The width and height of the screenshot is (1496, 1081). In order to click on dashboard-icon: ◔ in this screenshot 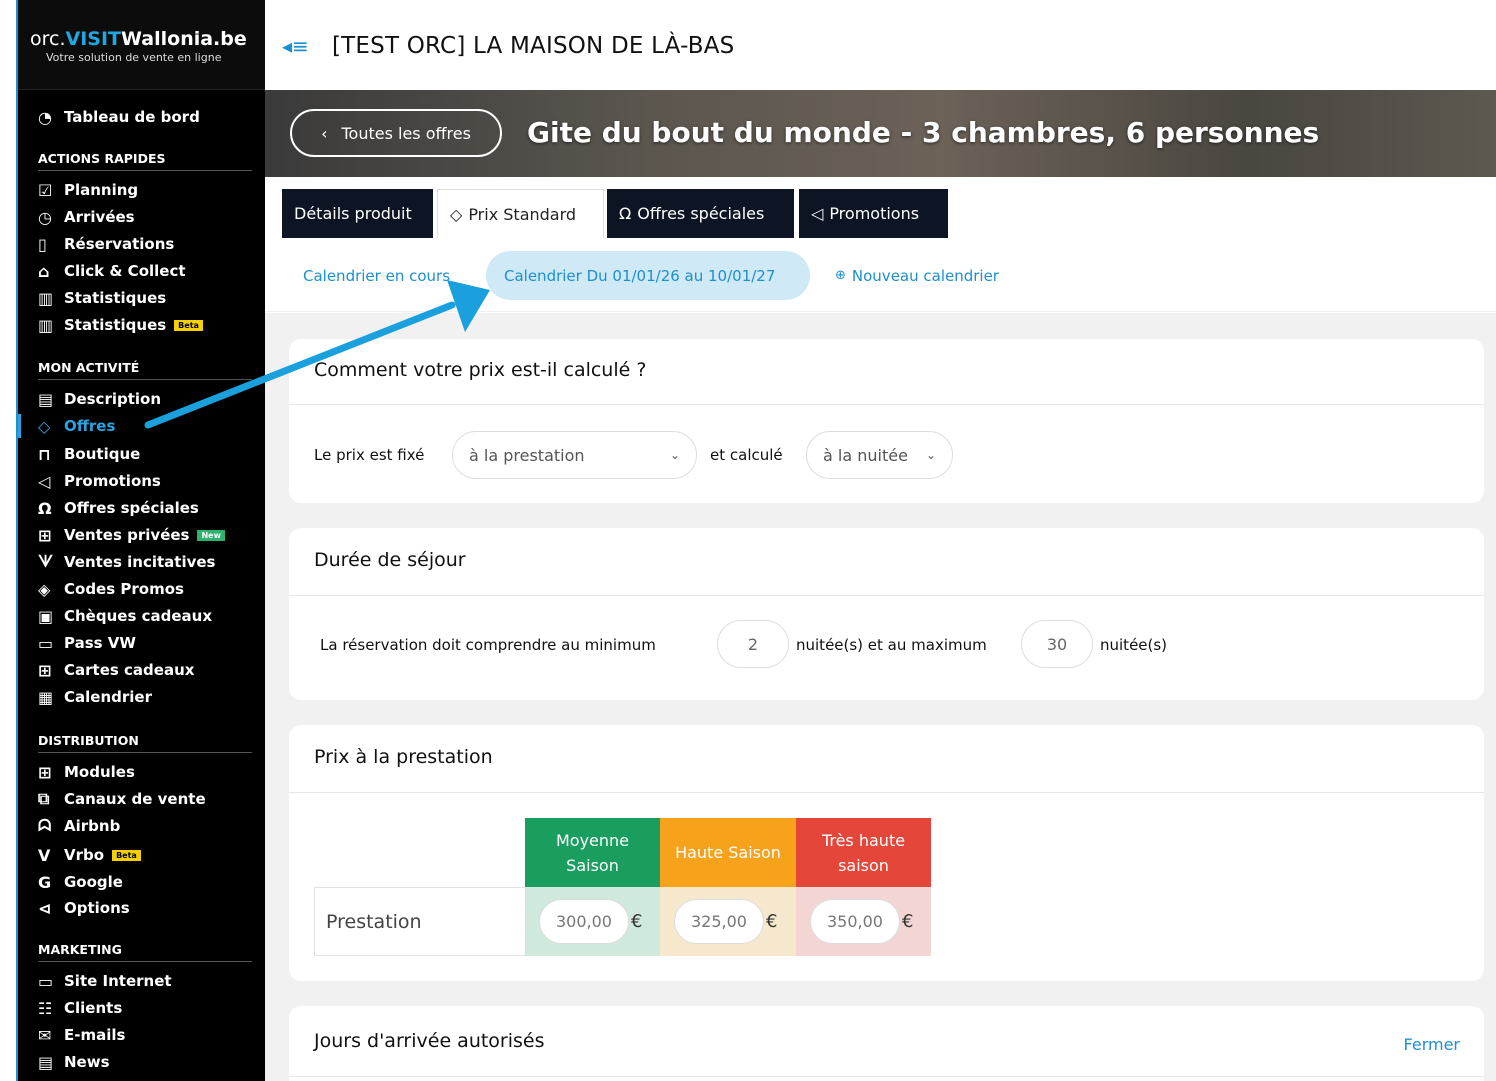, I will do `click(45, 117)`.